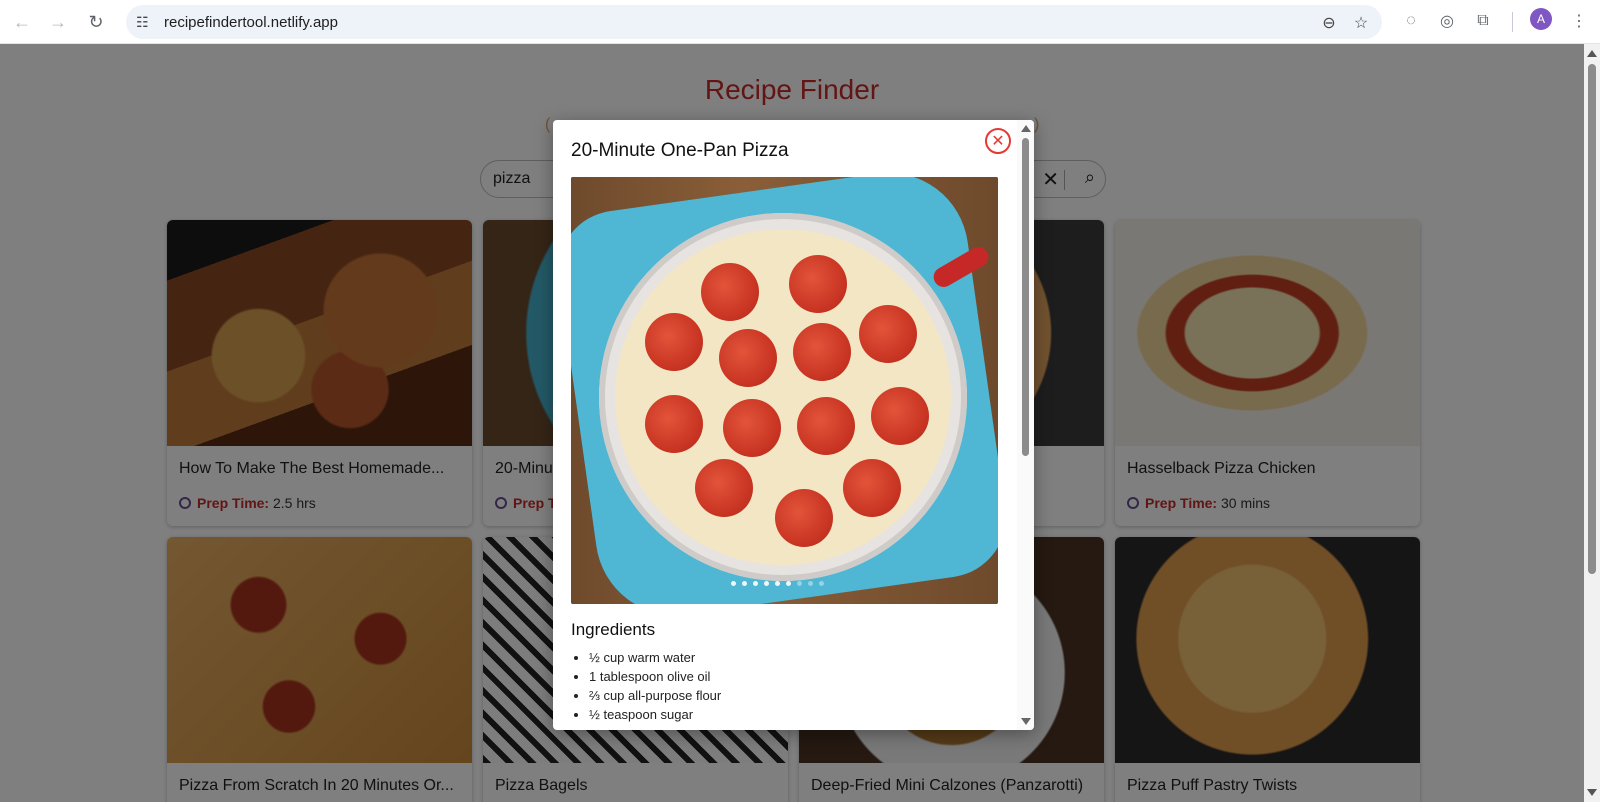 The image size is (1600, 802). What do you see at coordinates (1579, 21) in the screenshot?
I see `browser-menu-icon: ⋮` at bounding box center [1579, 21].